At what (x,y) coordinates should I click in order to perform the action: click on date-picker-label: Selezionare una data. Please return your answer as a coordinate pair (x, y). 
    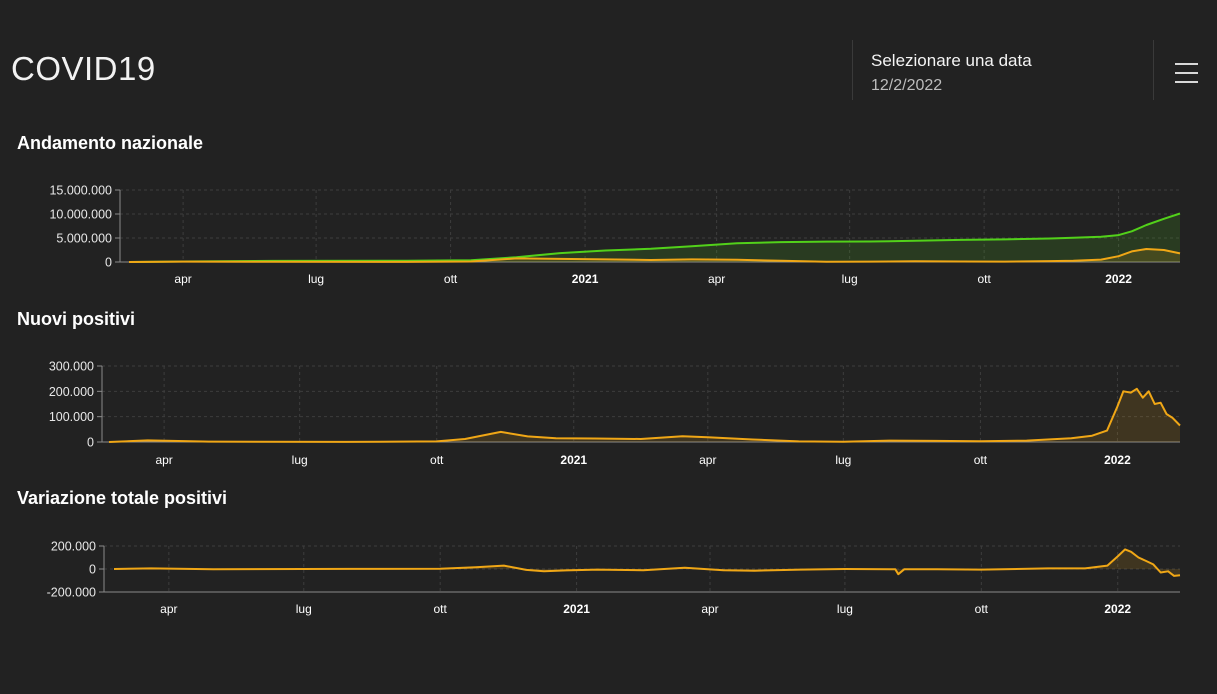
    Looking at the image, I should click on (951, 60).